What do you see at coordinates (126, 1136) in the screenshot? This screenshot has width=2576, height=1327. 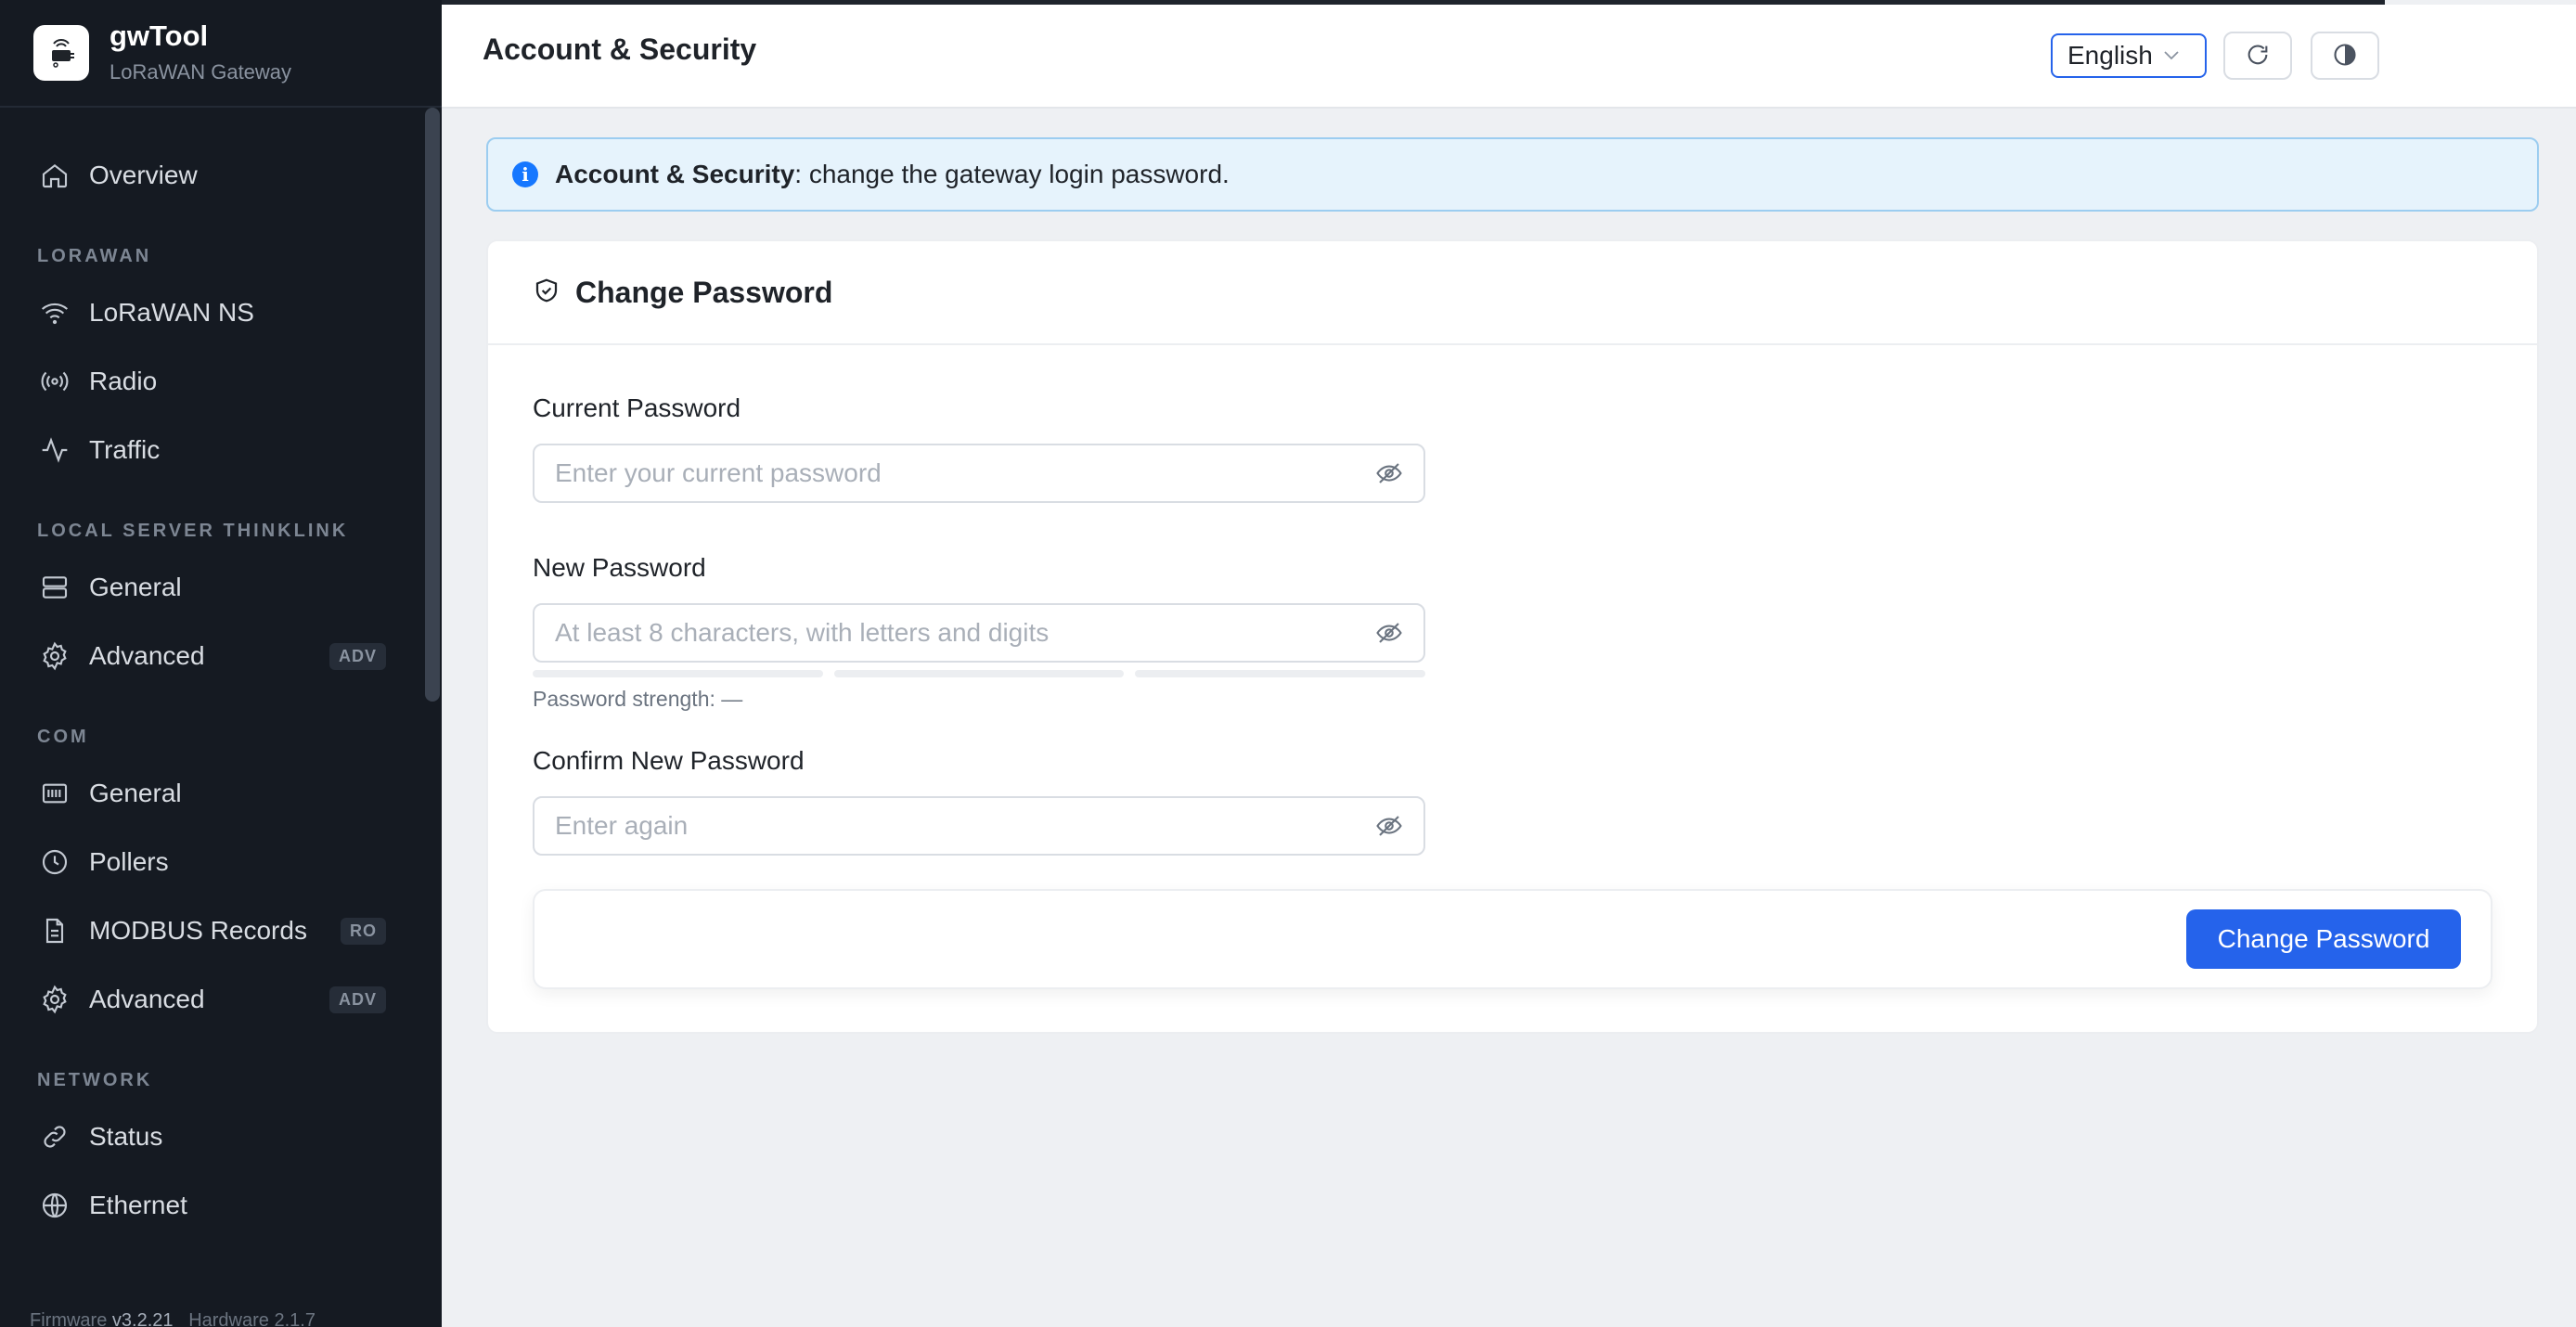 I see `sidebar-item-label: Status` at bounding box center [126, 1136].